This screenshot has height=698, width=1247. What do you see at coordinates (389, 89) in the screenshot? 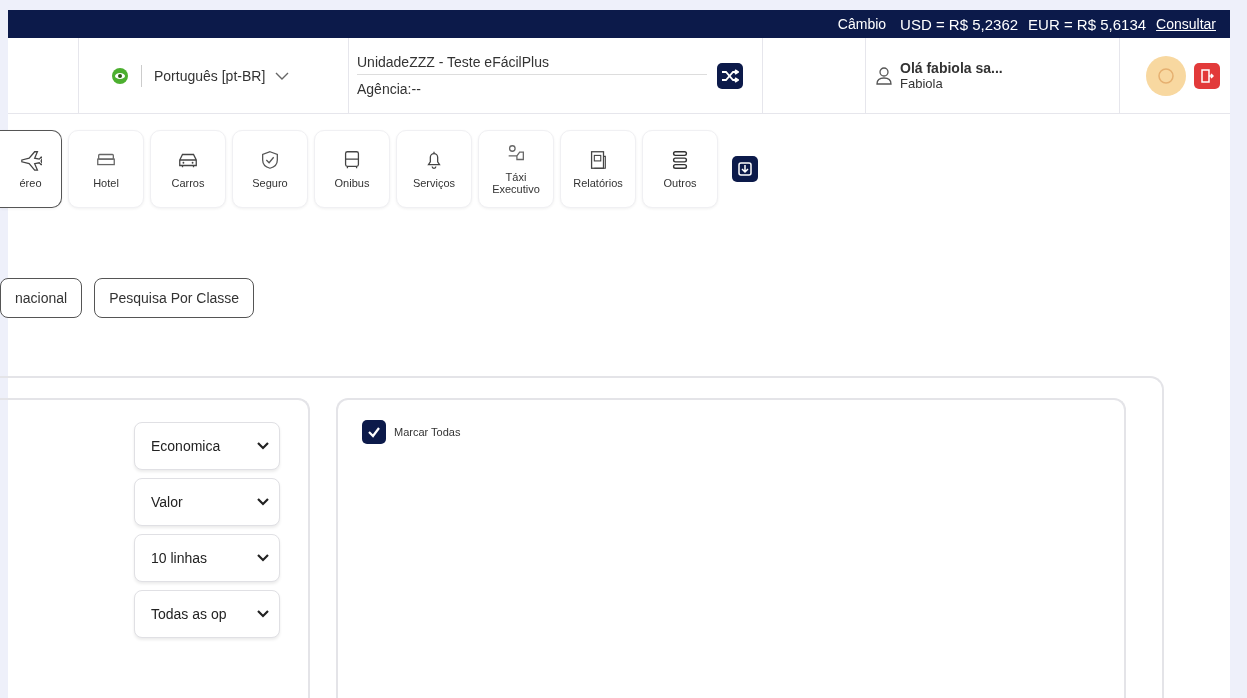
I see `agency-label: Agência:--` at bounding box center [389, 89].